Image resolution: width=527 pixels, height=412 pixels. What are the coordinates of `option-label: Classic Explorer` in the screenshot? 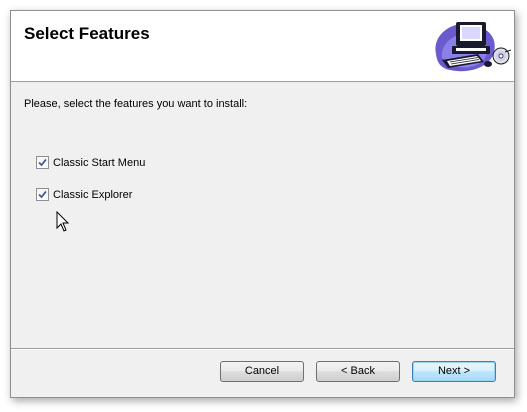 It's located at (93, 194).